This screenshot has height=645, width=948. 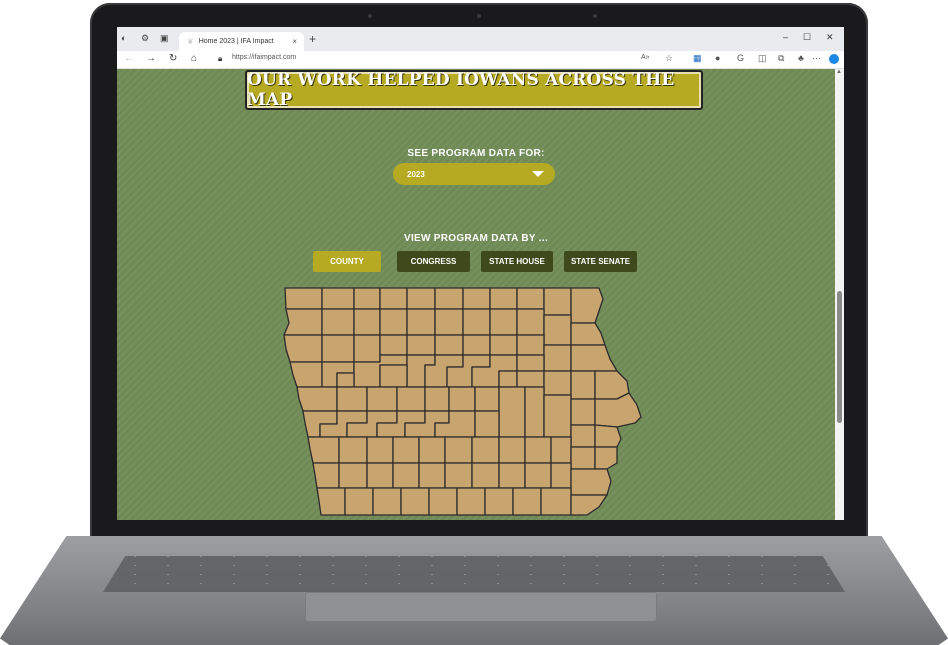 What do you see at coordinates (173, 58) in the screenshot?
I see `refresh-icon: ↻` at bounding box center [173, 58].